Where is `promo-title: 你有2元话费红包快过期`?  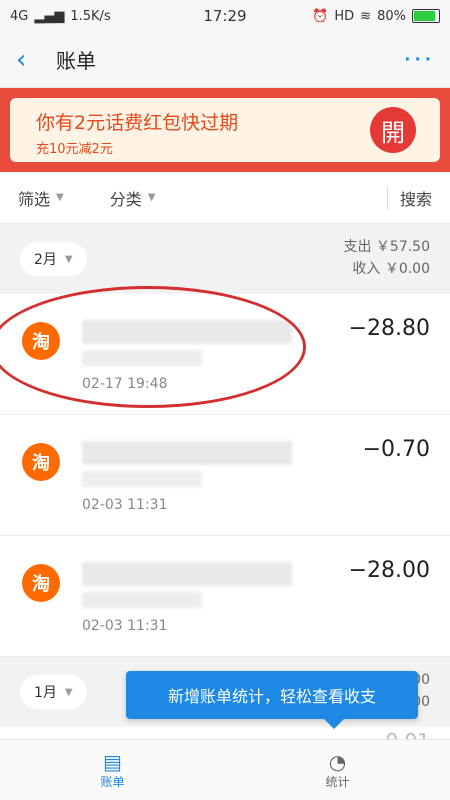 promo-title: 你有2元话费红包快过期 is located at coordinates (137, 123).